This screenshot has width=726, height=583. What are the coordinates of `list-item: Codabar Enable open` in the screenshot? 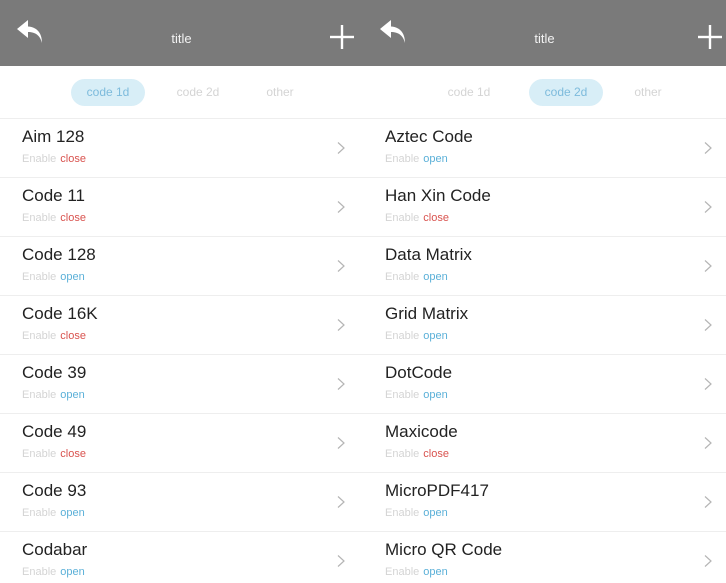 It's located at (181, 557).